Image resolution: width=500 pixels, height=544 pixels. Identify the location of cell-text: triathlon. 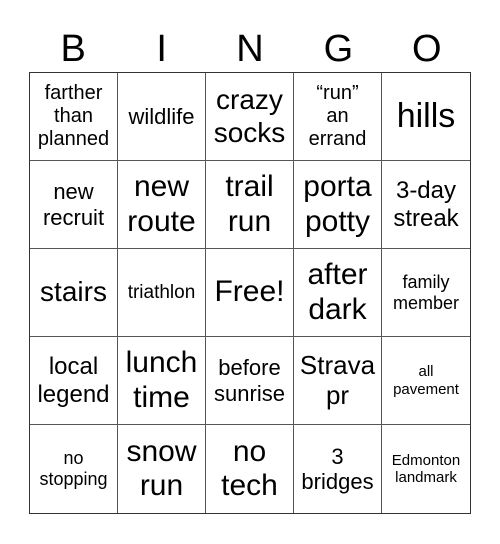
(161, 292).